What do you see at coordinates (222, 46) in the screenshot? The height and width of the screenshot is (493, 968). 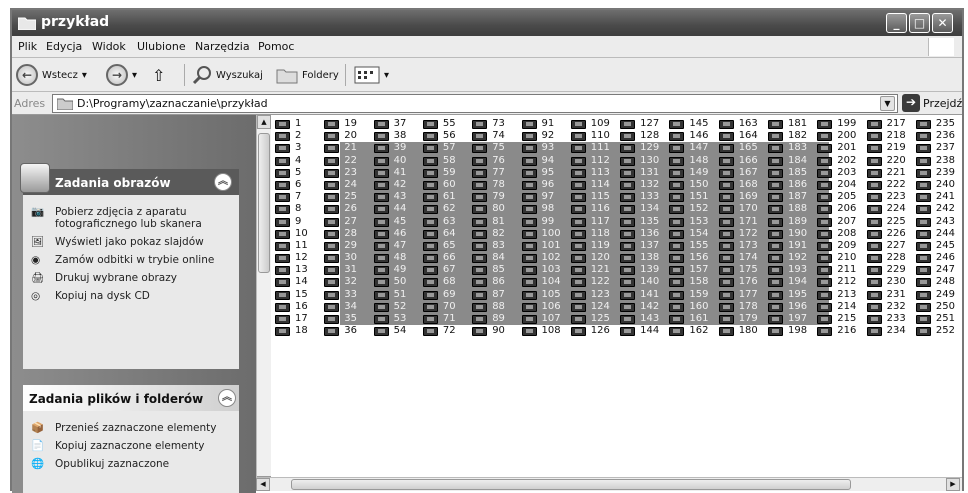 I see `menu-narzedzia: Narzędzia` at bounding box center [222, 46].